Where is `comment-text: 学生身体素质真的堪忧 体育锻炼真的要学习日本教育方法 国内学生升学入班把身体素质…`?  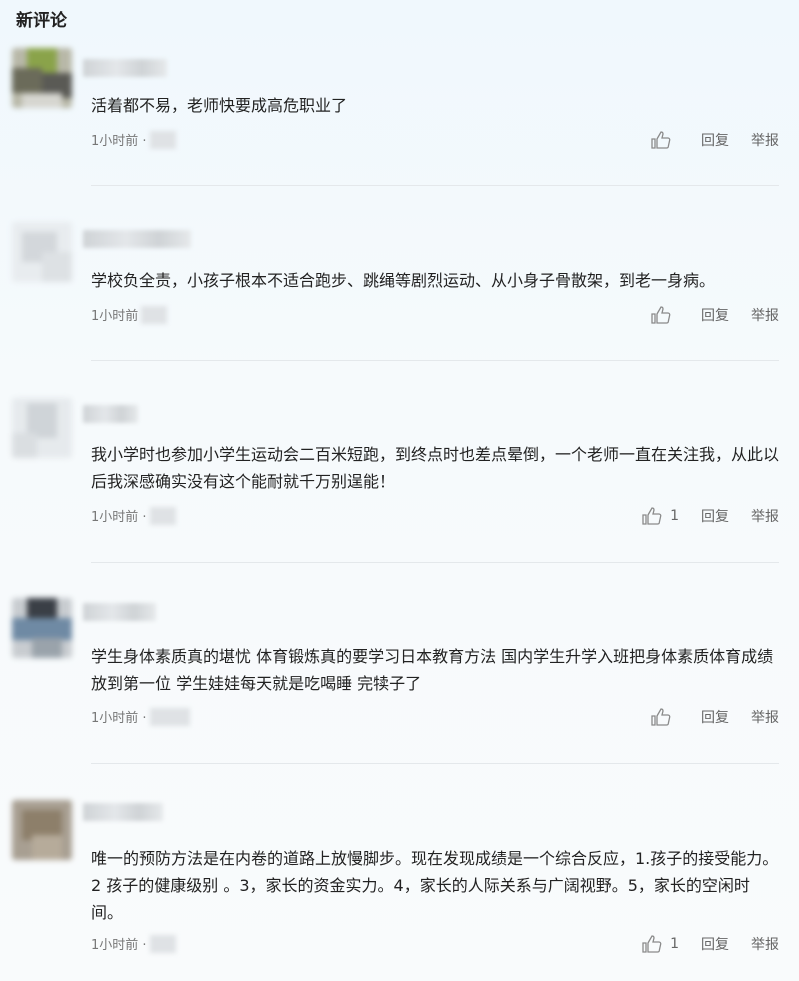
comment-text: 学生身体素质真的堪忧 体育锻炼真的要学习日本教育方法 国内学生升学入班把身体素质… is located at coordinates (432, 670).